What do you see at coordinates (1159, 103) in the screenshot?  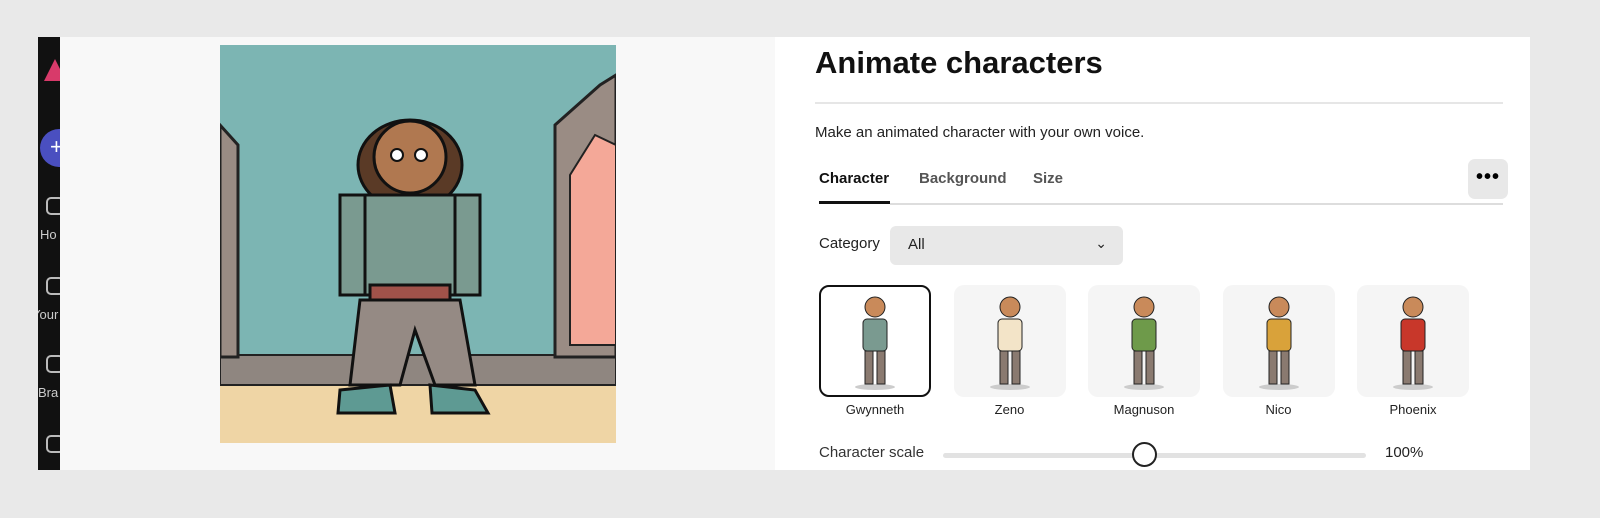 I see `divider` at bounding box center [1159, 103].